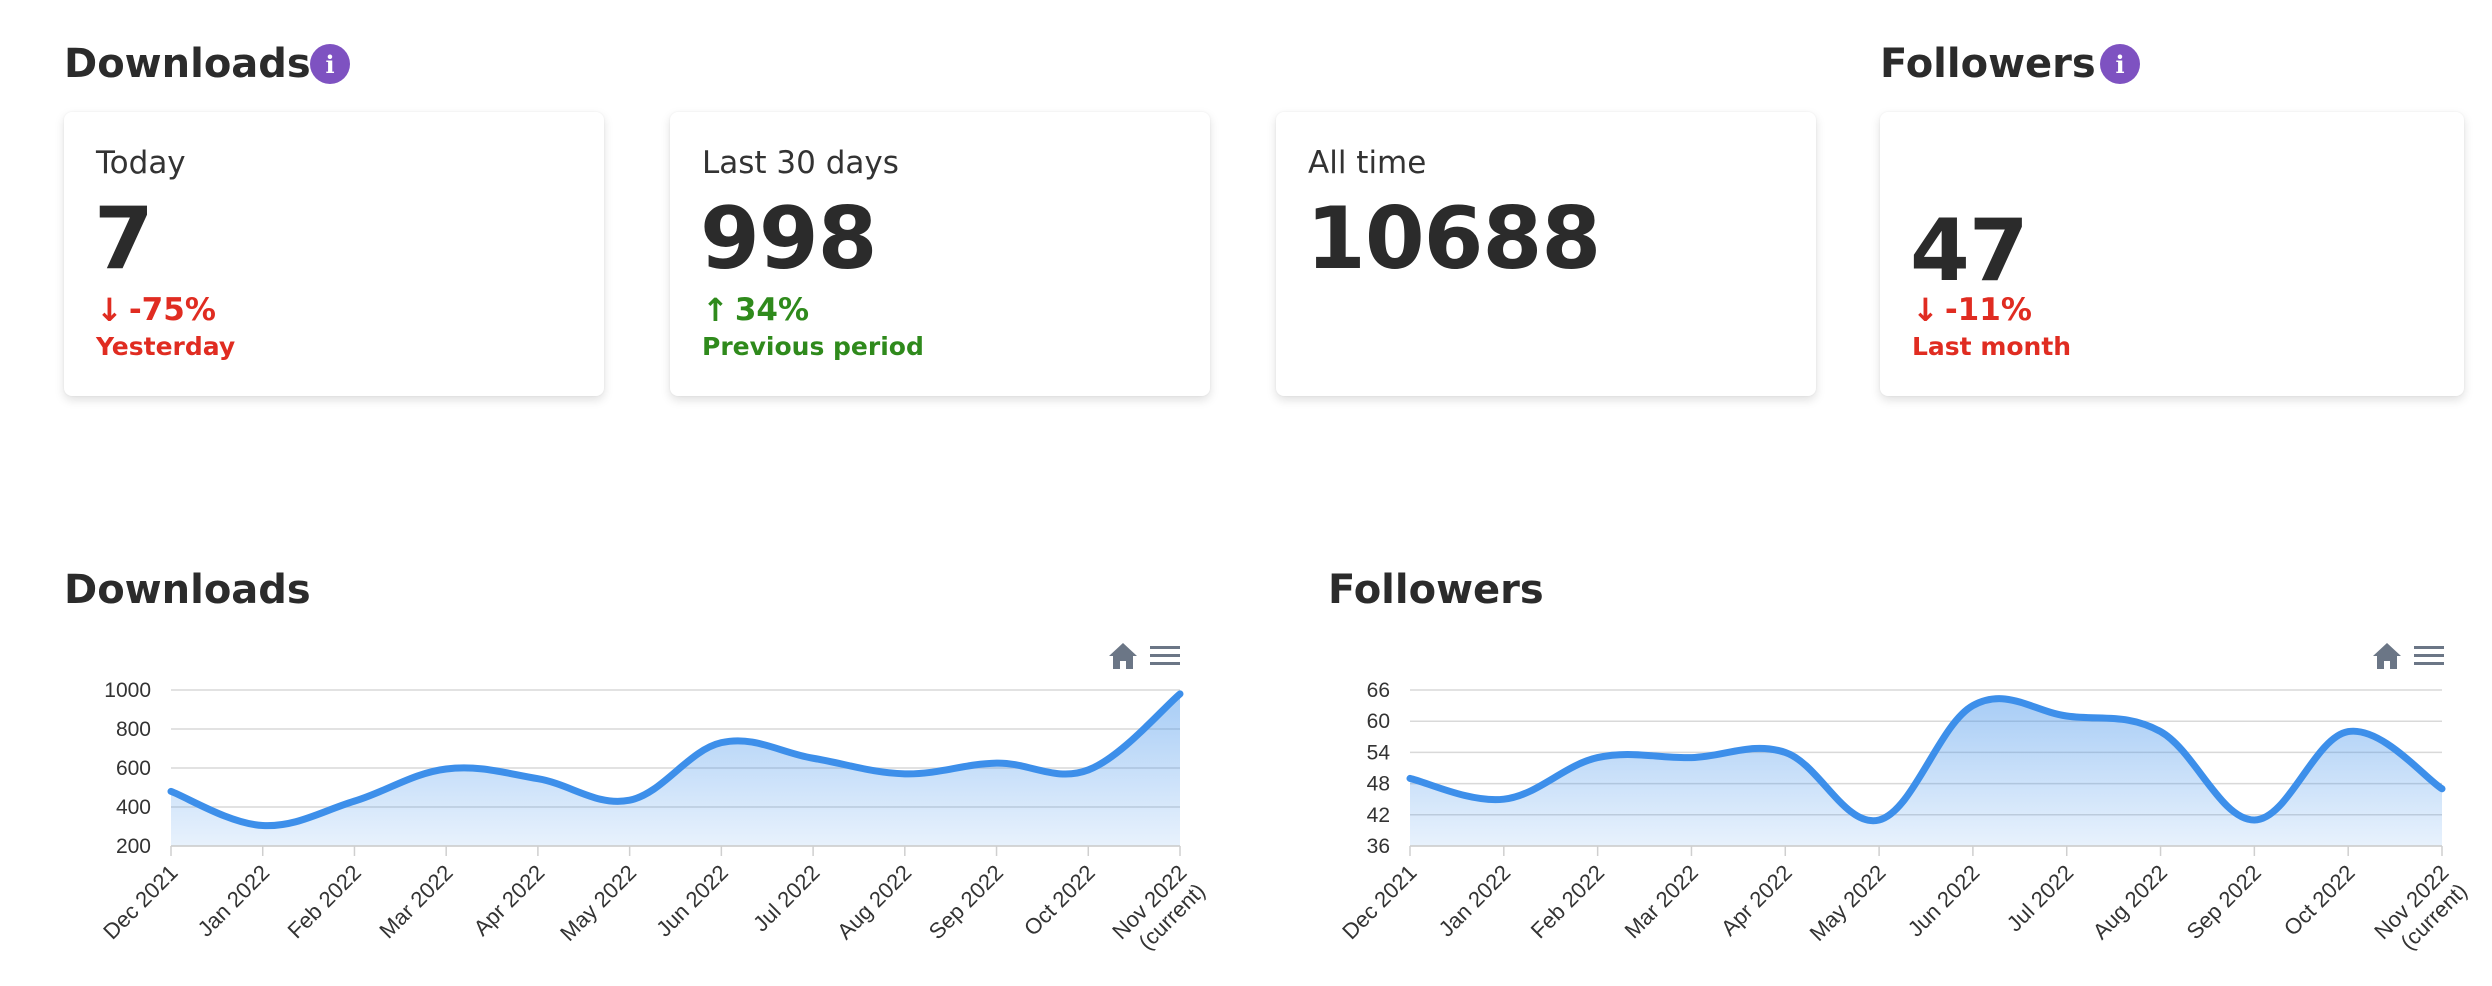 This screenshot has width=2492, height=986. I want to click on y-tick-label: 800, so click(133, 729).